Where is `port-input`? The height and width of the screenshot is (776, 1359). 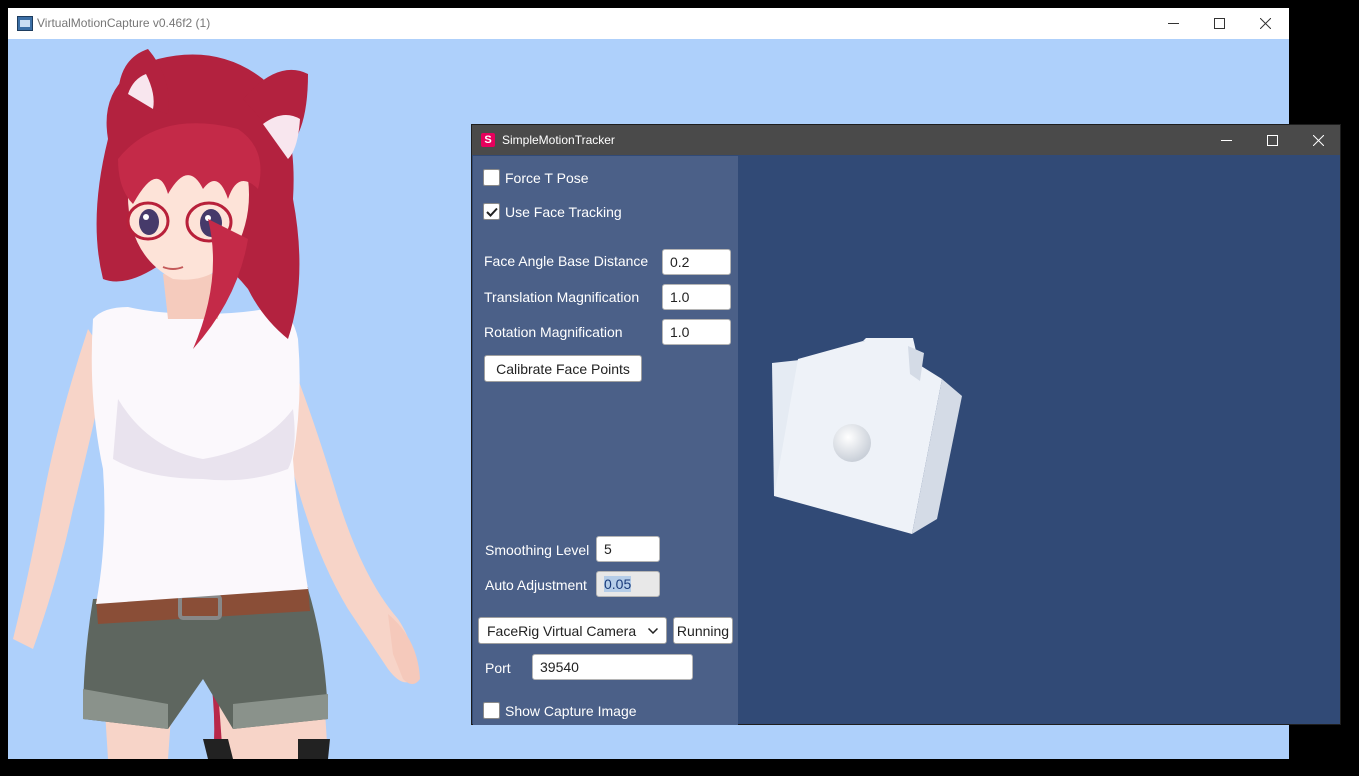 port-input is located at coordinates (612, 667).